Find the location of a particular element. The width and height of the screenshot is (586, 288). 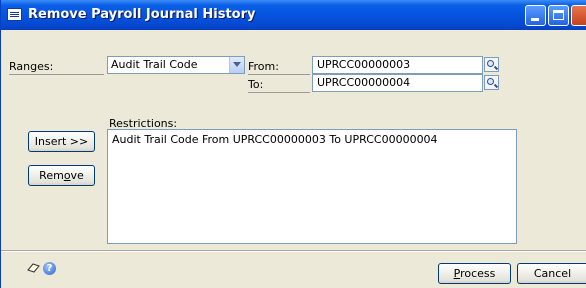

ranges-label: Ranges: is located at coordinates (31, 66).